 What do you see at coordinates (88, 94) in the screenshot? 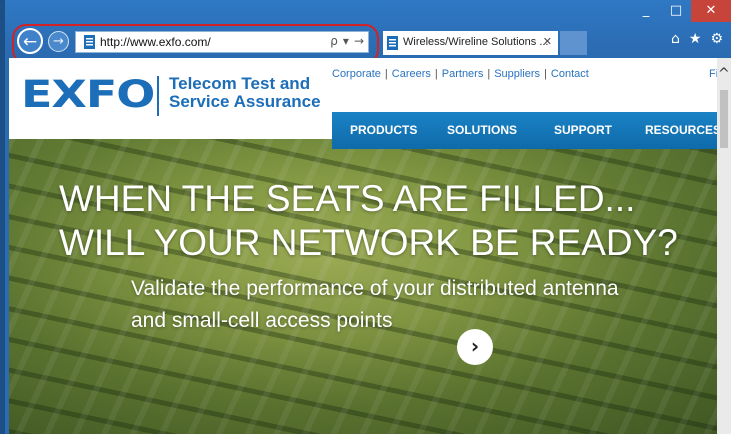
I see `exfo-logo: EXFO` at bounding box center [88, 94].